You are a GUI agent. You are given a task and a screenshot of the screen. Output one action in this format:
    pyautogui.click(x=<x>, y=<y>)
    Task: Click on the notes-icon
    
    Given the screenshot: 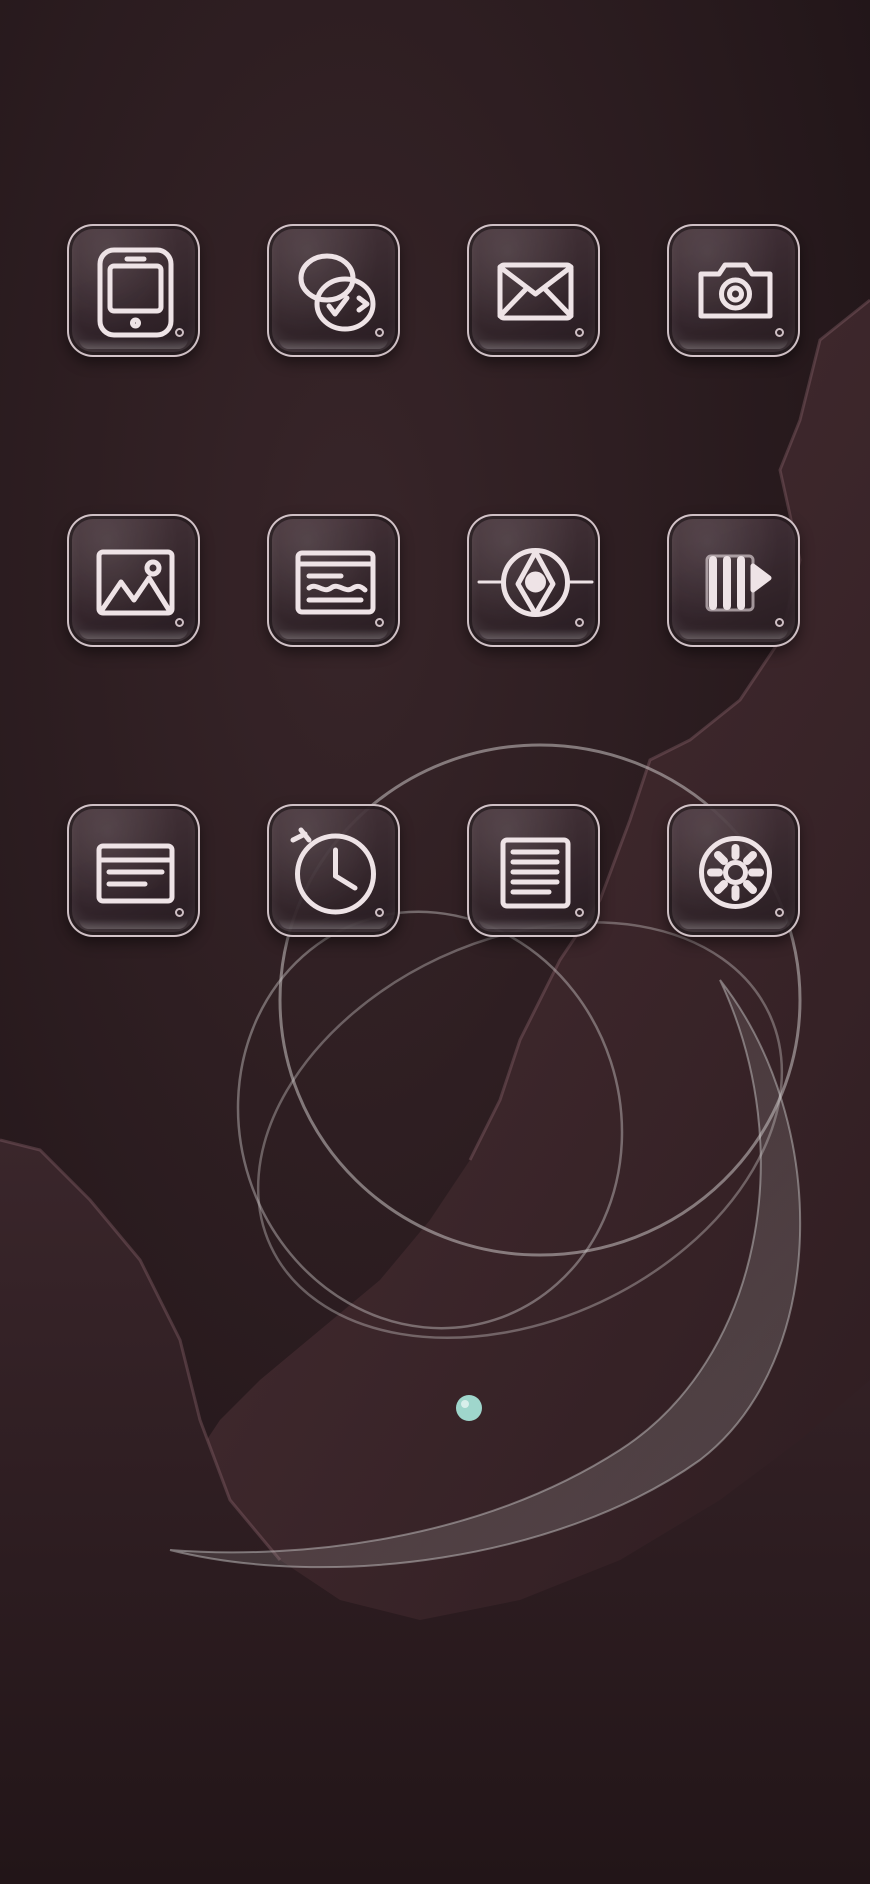 What is the action you would take?
    pyautogui.click(x=535, y=872)
    